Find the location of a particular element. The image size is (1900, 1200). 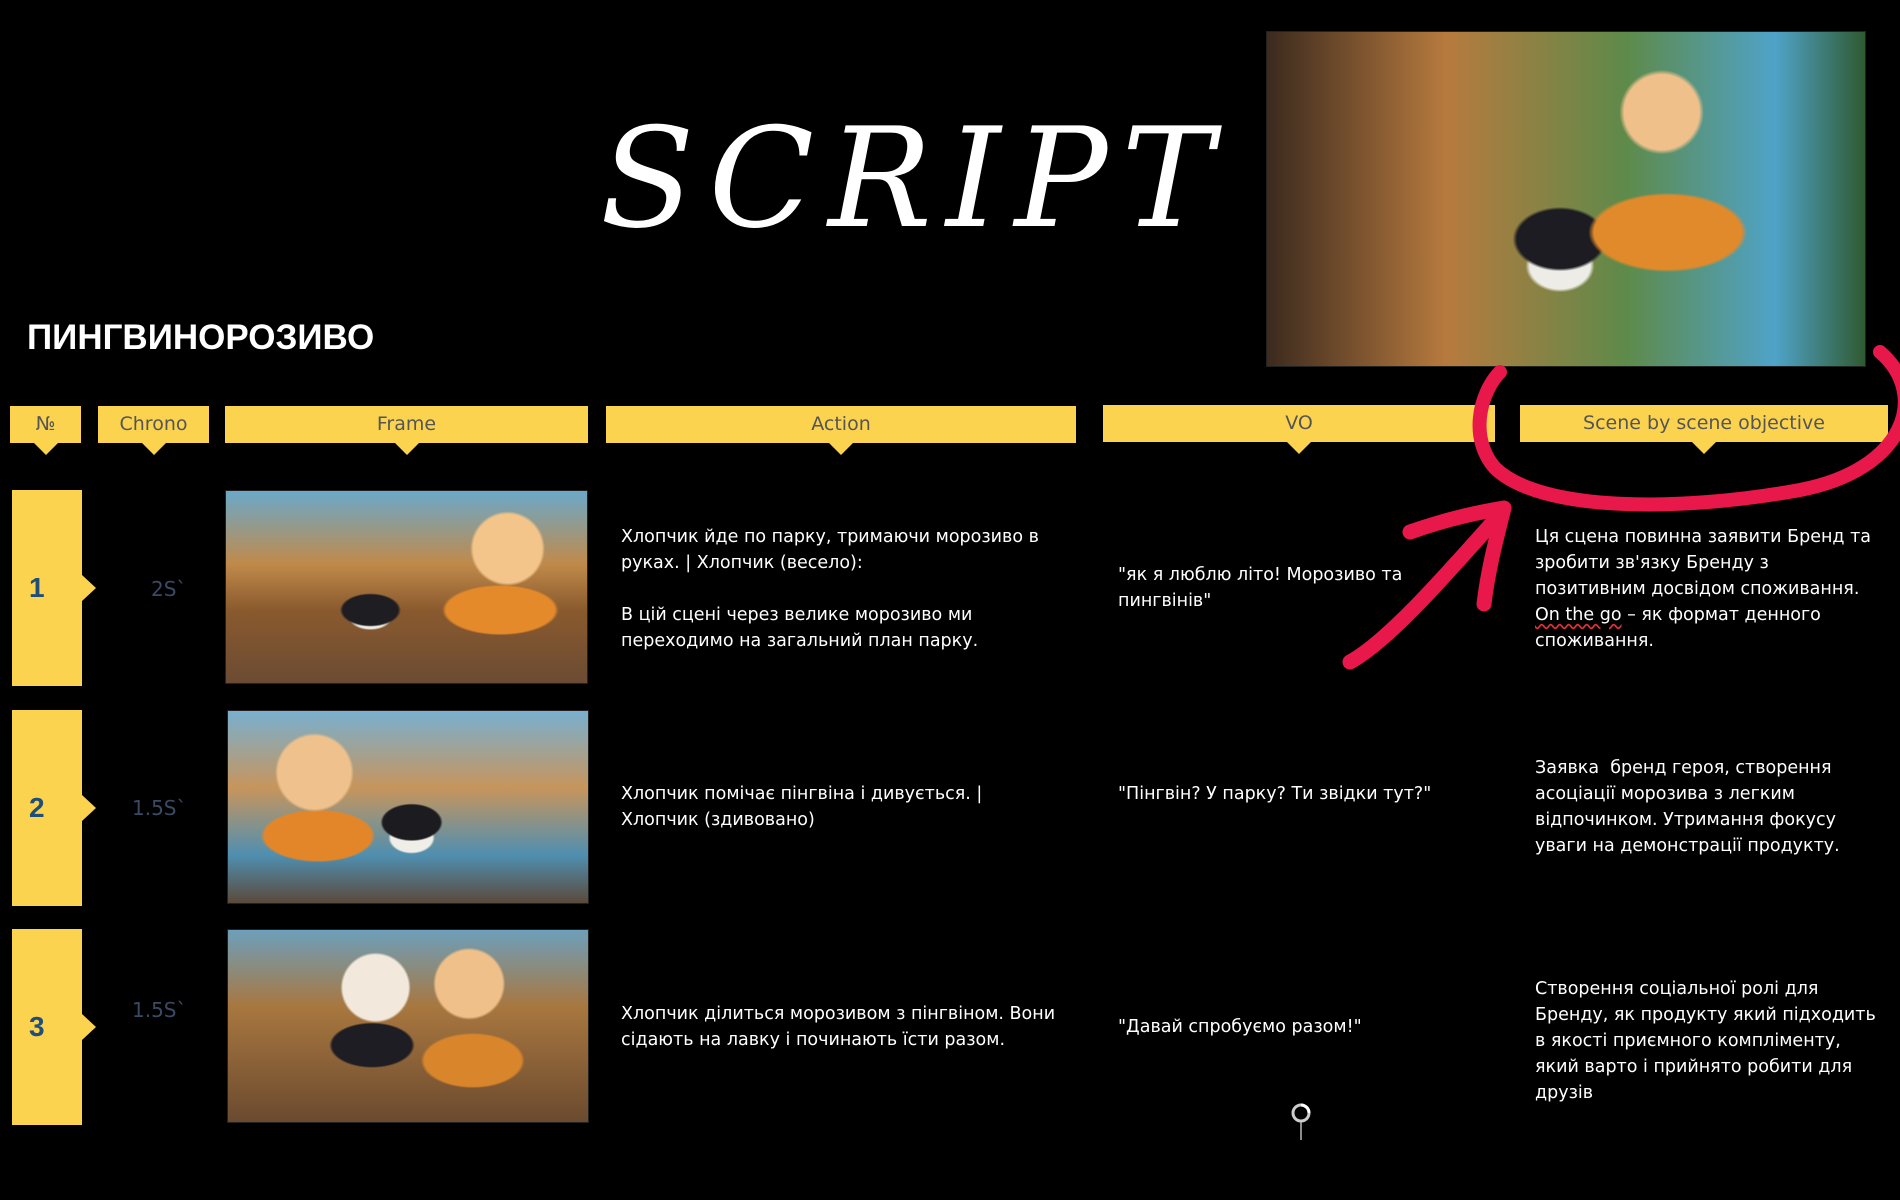

row-number-label: 3 is located at coordinates (37, 1026).